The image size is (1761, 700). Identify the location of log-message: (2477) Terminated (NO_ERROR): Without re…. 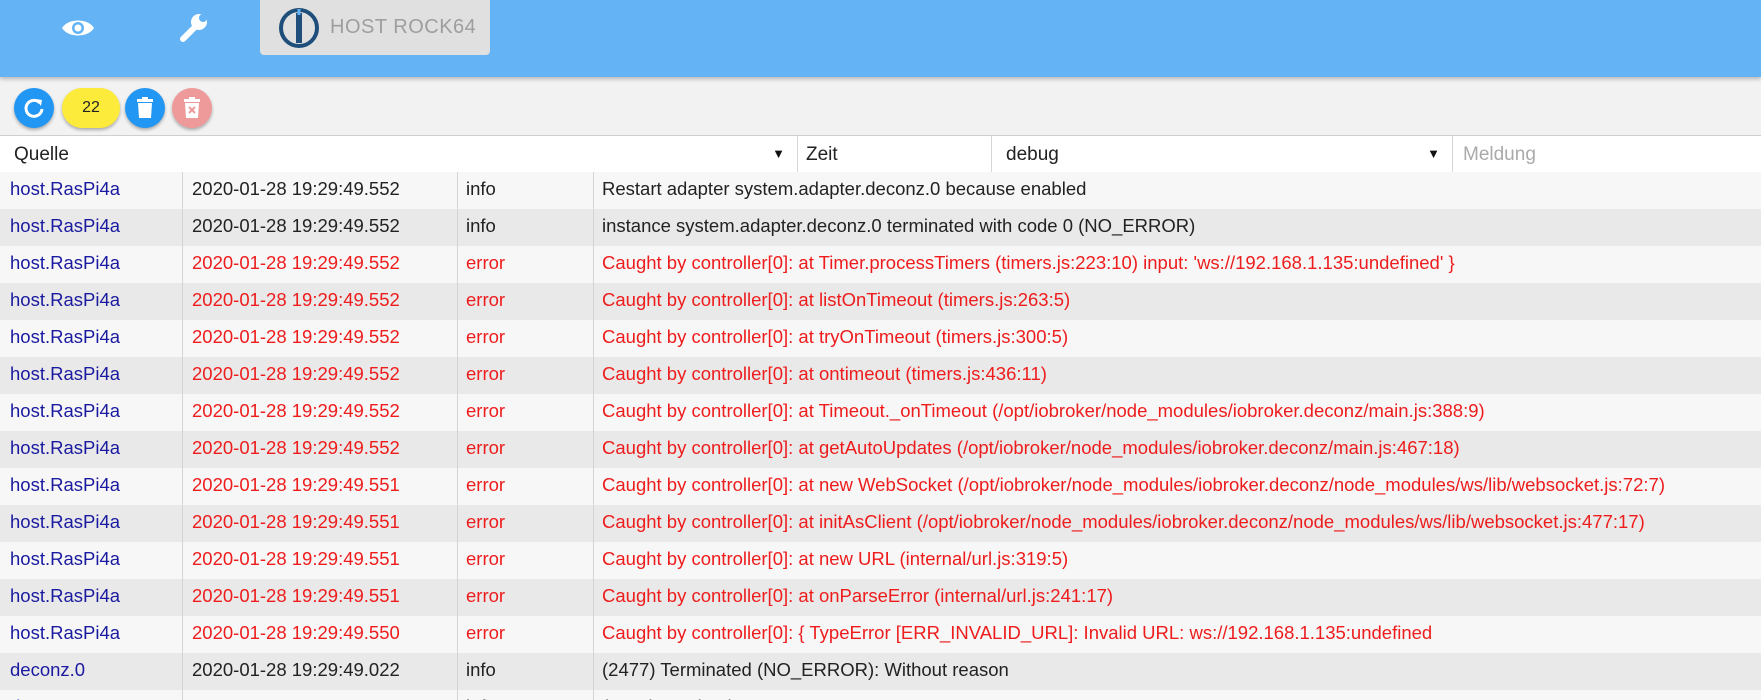
(805, 669).